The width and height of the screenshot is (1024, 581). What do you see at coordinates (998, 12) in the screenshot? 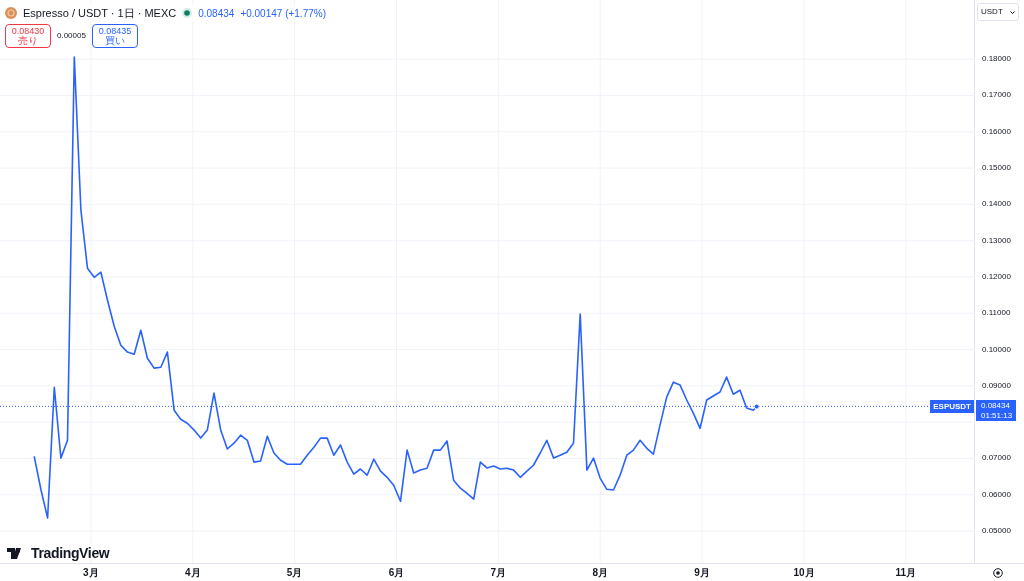
I see `currency-button: USDT` at bounding box center [998, 12].